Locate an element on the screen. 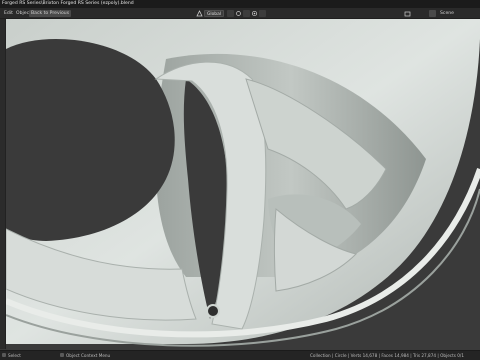 Image resolution: width=480 pixels, height=360 pixels. orientation-dropdown: Global is located at coordinates (214, 13).